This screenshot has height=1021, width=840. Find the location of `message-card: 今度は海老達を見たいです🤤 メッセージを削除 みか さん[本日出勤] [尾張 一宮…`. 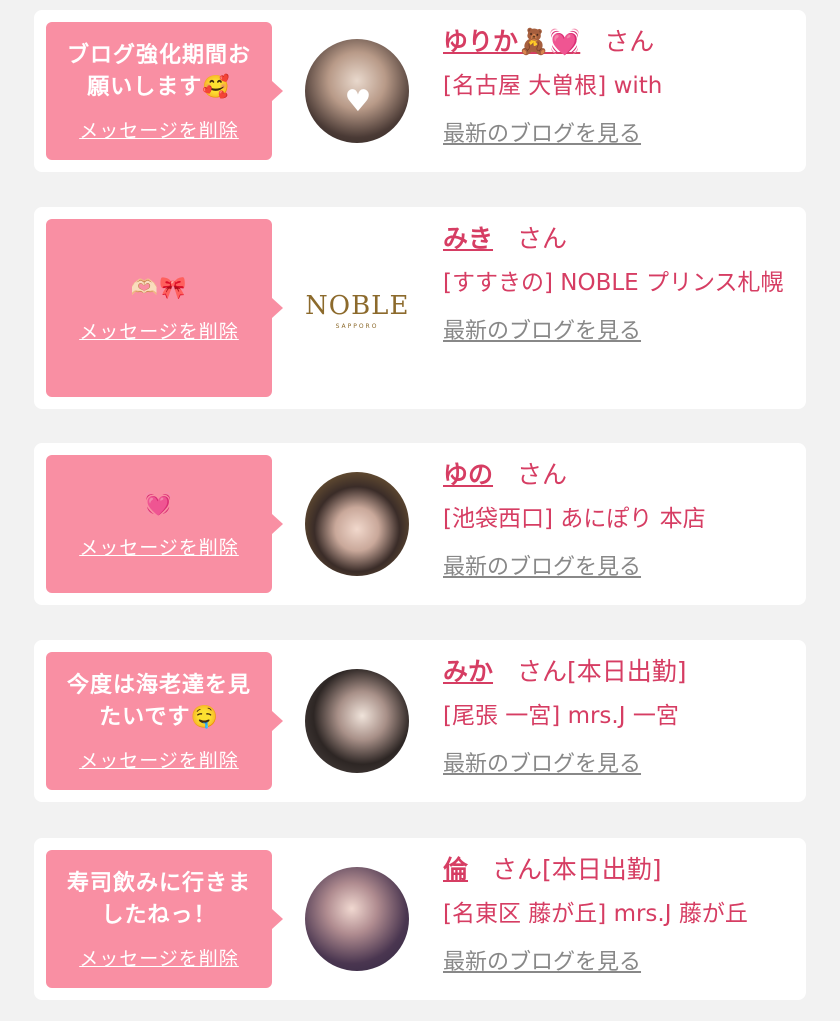

message-card: 今度は海老達を見たいです🤤 メッセージを削除 みか さん[本日出勤] [尾張 一宮… is located at coordinates (420, 721).